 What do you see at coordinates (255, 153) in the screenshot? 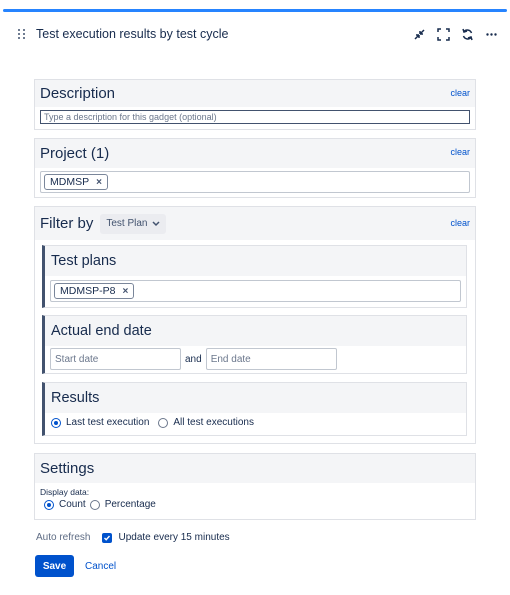
I see `project-header: Project (1) clear` at bounding box center [255, 153].